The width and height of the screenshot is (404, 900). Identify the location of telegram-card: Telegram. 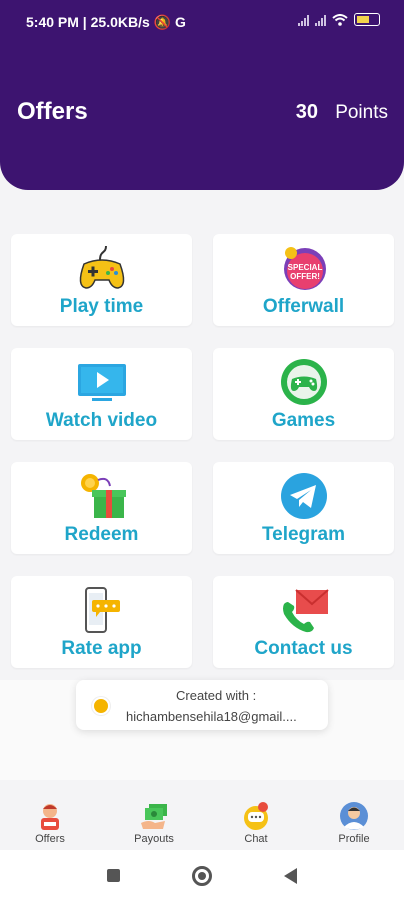
(303, 508).